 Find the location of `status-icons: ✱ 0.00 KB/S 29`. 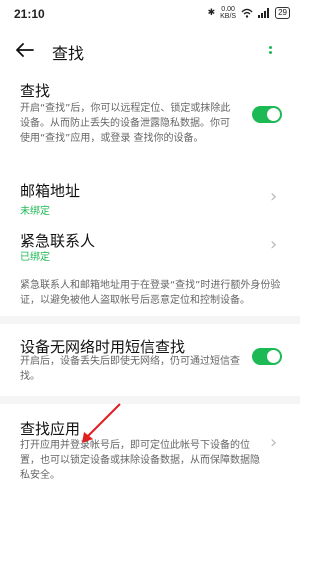

status-icons: ✱ 0.00 KB/S 29 is located at coordinates (249, 13).